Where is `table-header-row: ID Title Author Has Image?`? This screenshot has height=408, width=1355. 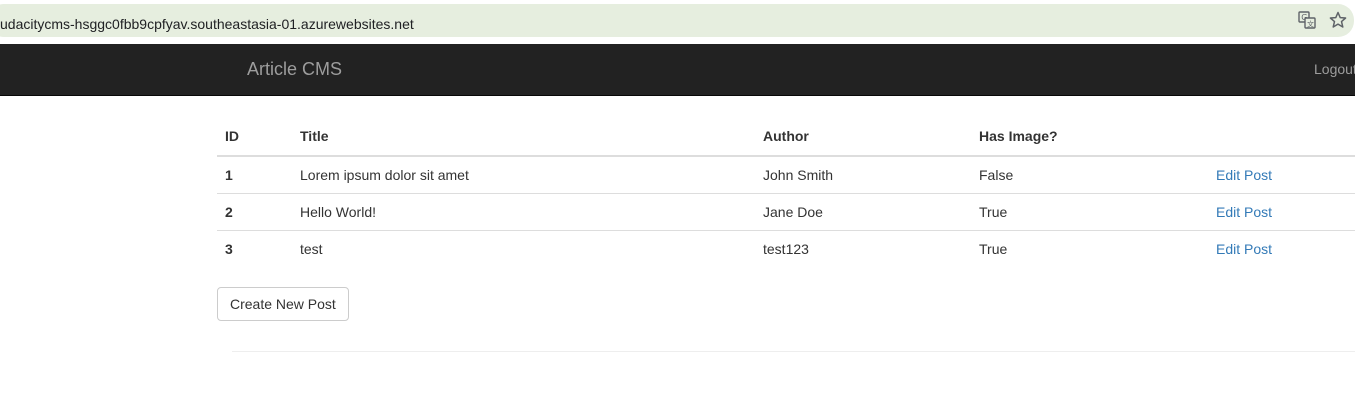 table-header-row: ID Title Author Has Image? is located at coordinates (786, 137).